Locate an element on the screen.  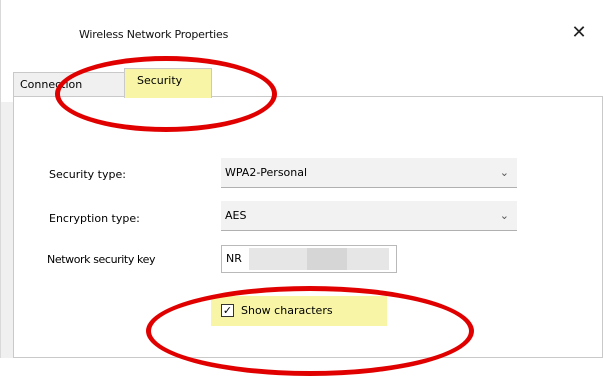
encryption-type-label: Encryption type: is located at coordinates (94, 218).